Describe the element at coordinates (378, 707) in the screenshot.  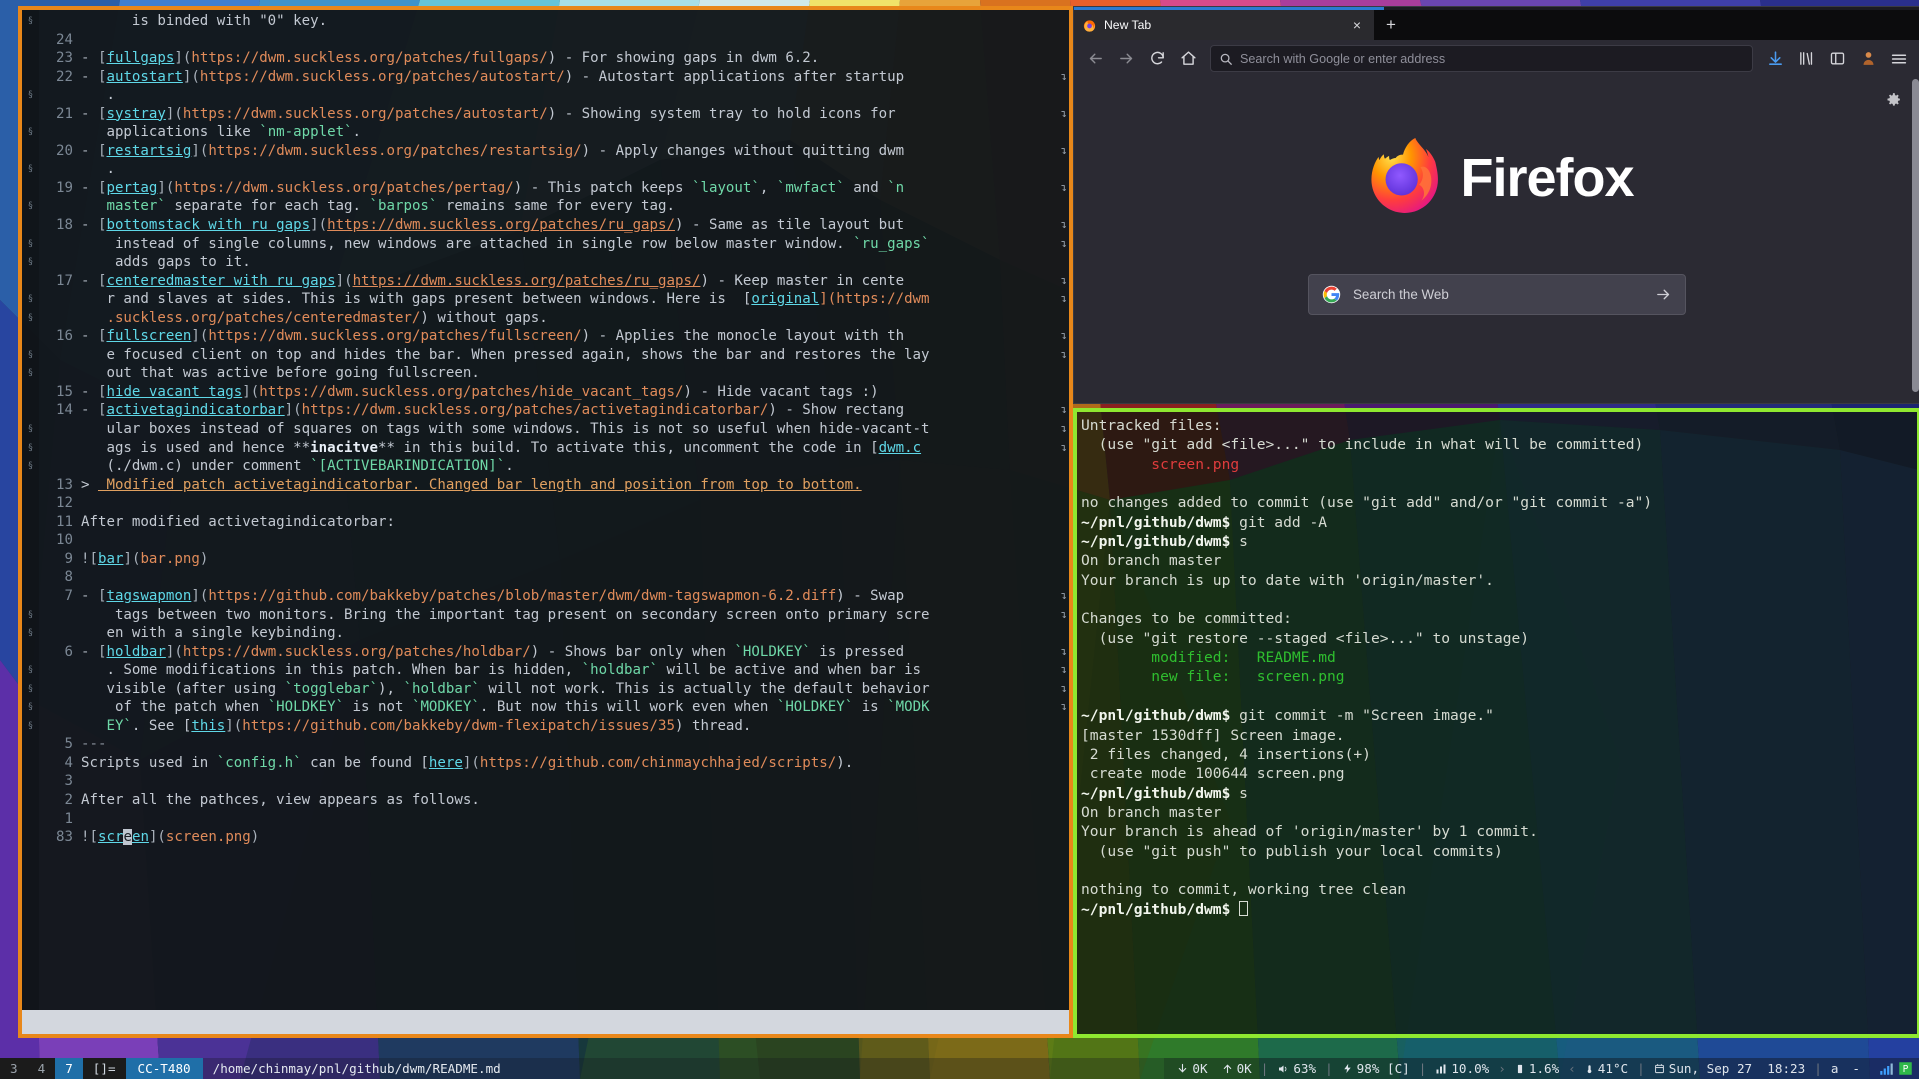
I see `emacs-token: is not` at that location.